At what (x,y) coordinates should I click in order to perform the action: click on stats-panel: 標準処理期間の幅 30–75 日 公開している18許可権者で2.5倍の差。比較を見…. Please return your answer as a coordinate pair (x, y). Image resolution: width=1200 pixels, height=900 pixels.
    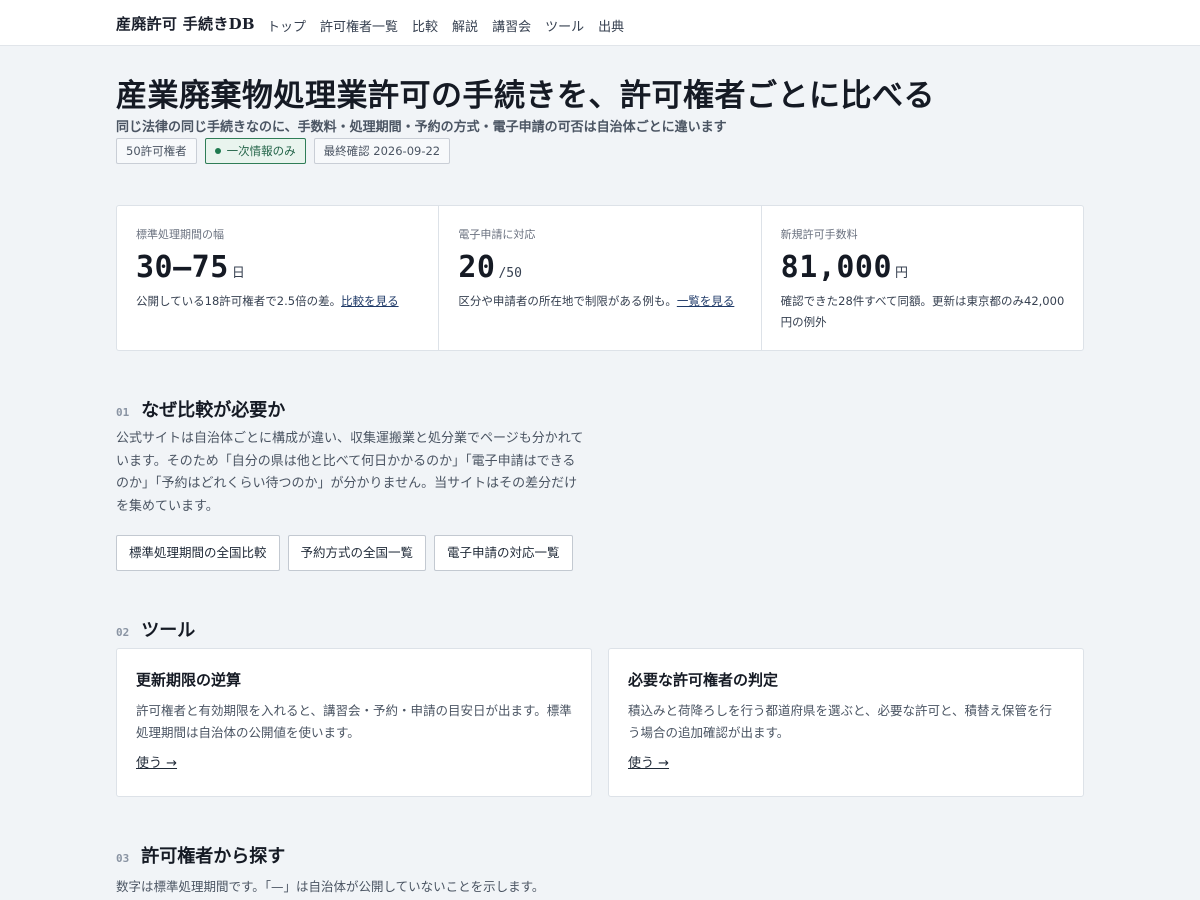
    Looking at the image, I should click on (600, 278).